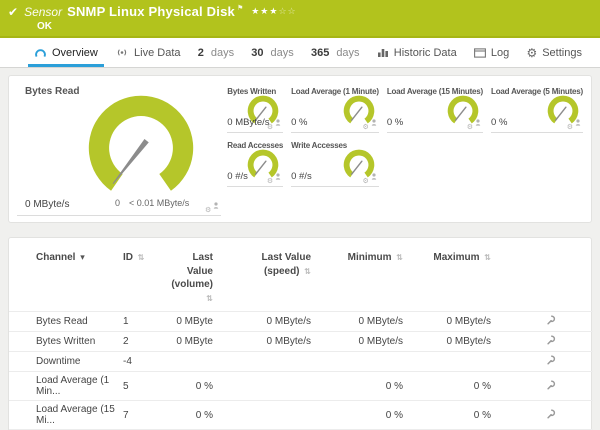  I want to click on channel-name: Downtime, so click(64, 361).